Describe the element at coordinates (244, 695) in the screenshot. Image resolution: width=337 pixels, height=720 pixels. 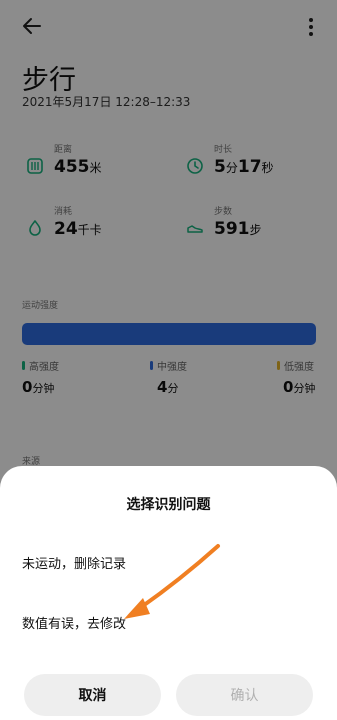
I see `confirm-button: 确认` at that location.